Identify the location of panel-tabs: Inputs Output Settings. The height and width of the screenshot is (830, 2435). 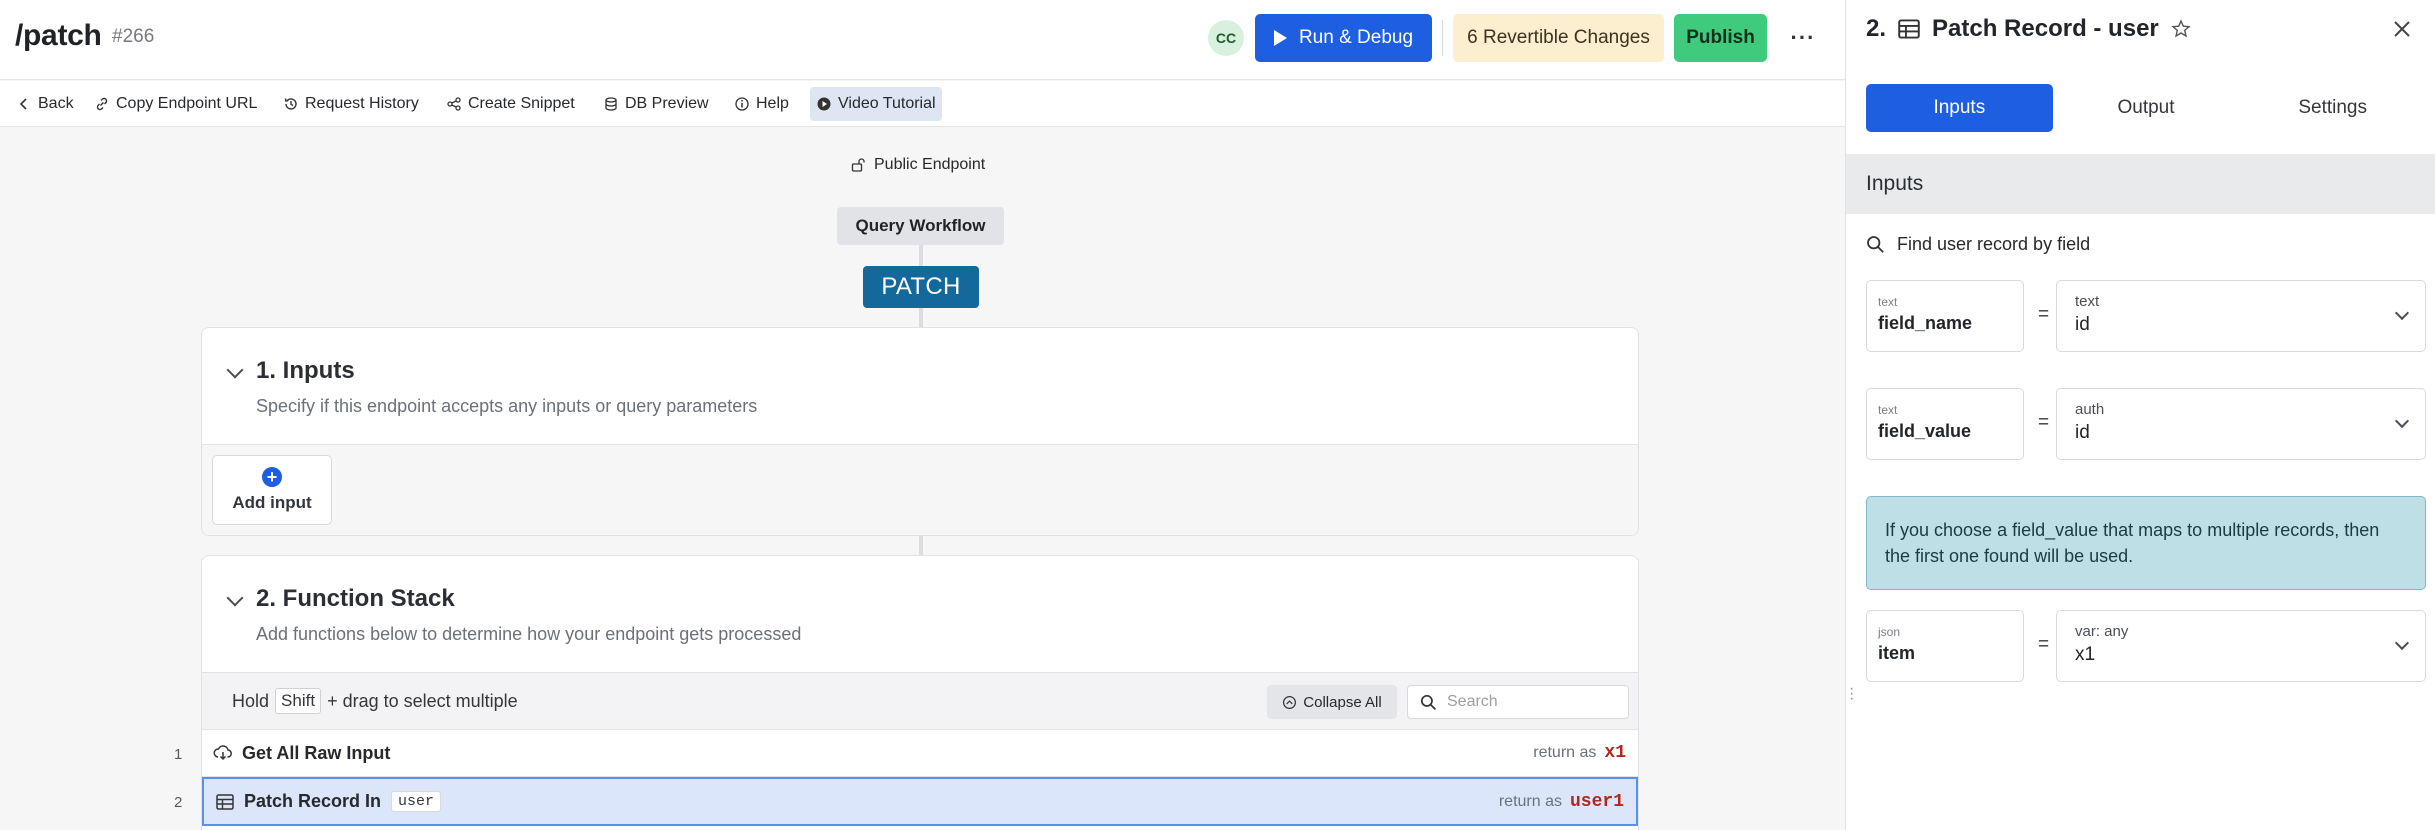
(2146, 108).